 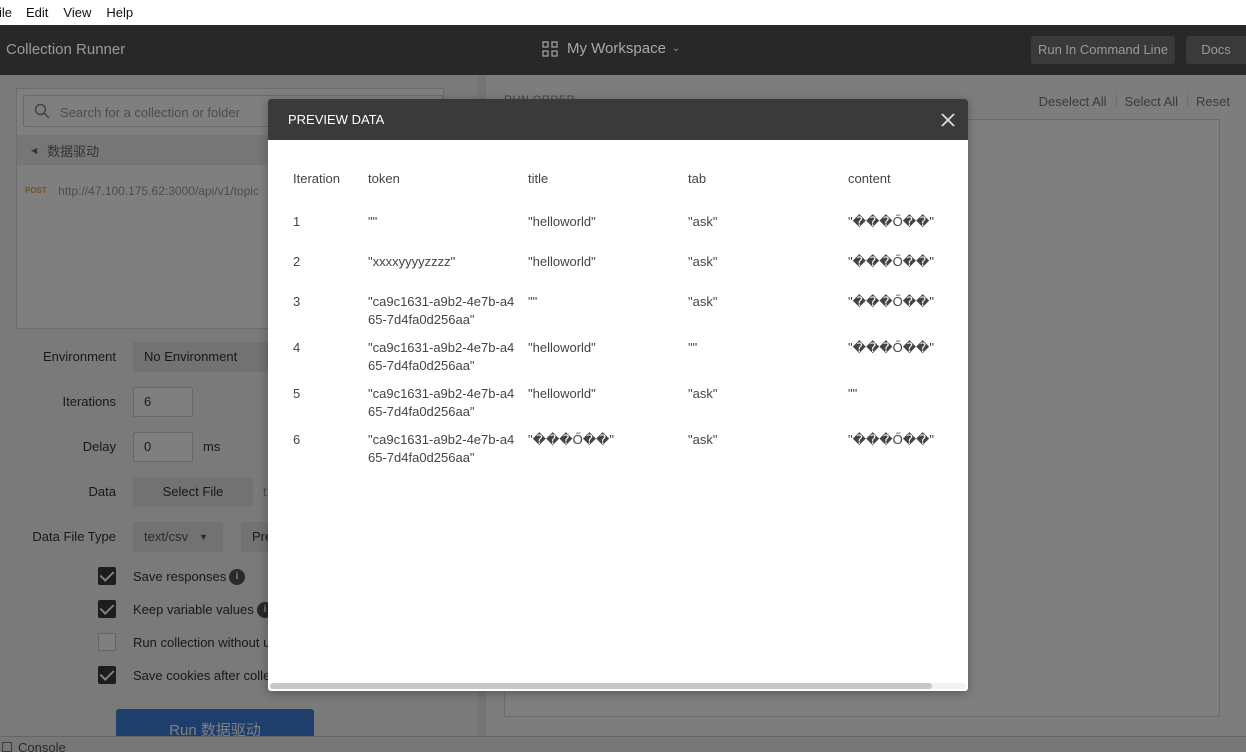 I want to click on menu-view: View, so click(x=77, y=12).